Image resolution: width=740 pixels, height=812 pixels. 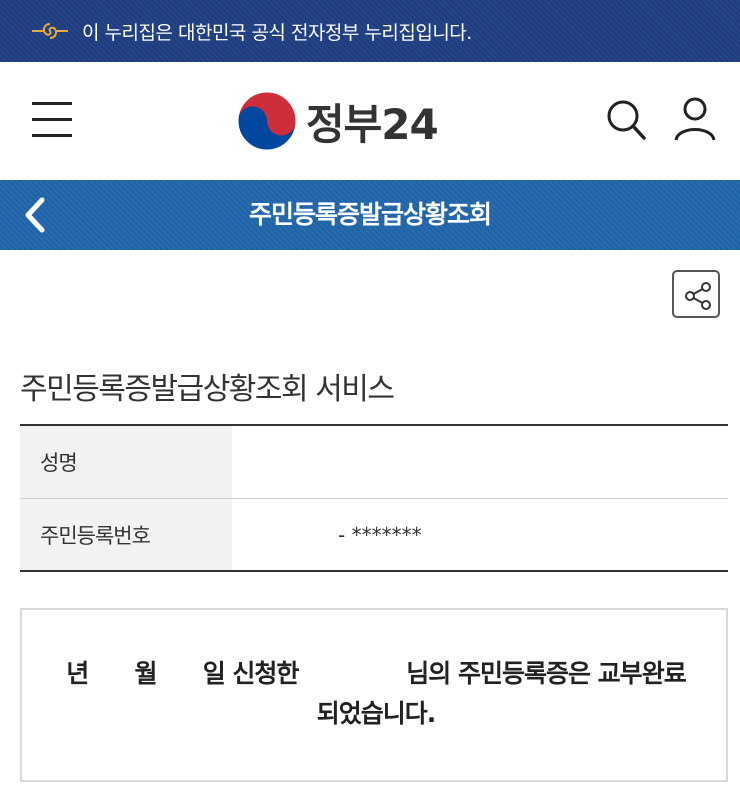 I want to click on share-icon, so click(x=698, y=296).